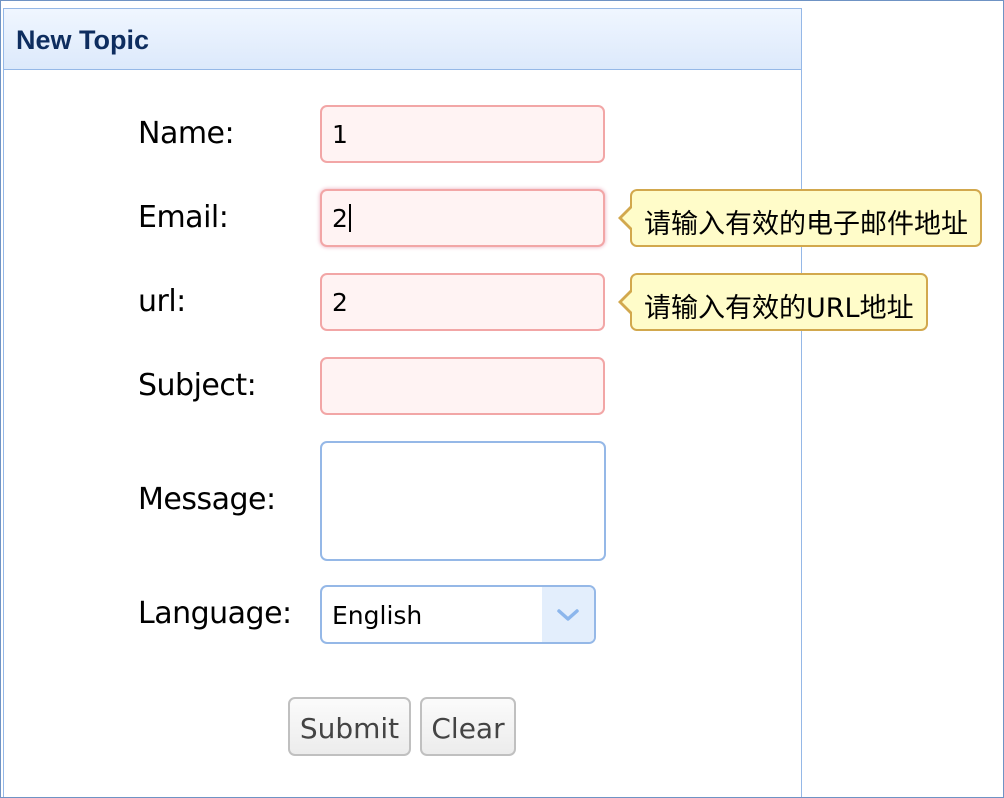 The image size is (1004, 798). What do you see at coordinates (162, 301) in the screenshot?
I see `url-label: url:` at bounding box center [162, 301].